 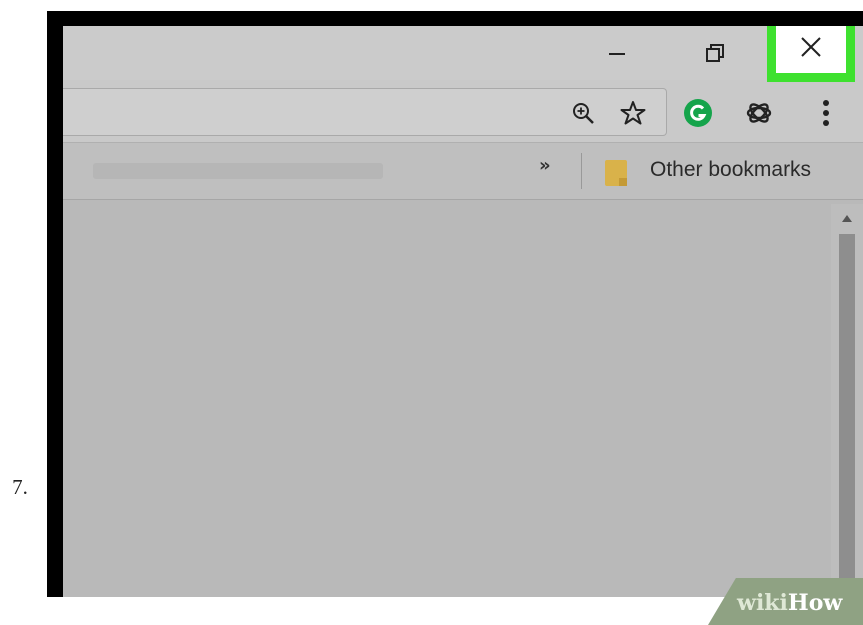 I want to click on extension-button, so click(x=759, y=113).